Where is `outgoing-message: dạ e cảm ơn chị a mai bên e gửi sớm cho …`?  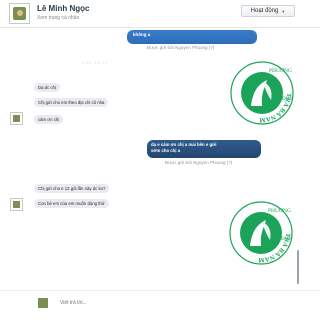 outgoing-message: dạ e cảm ơn chị a mai bên e gửi sớm cho … is located at coordinates (204, 149).